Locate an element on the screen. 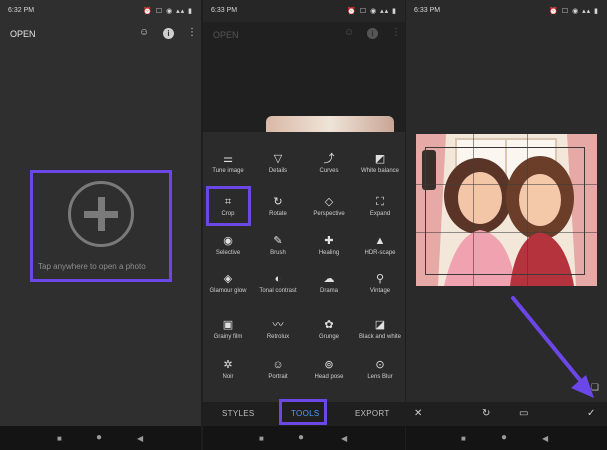 The width and height of the screenshot is (607, 450). arrow-annotation is located at coordinates (552, 347).